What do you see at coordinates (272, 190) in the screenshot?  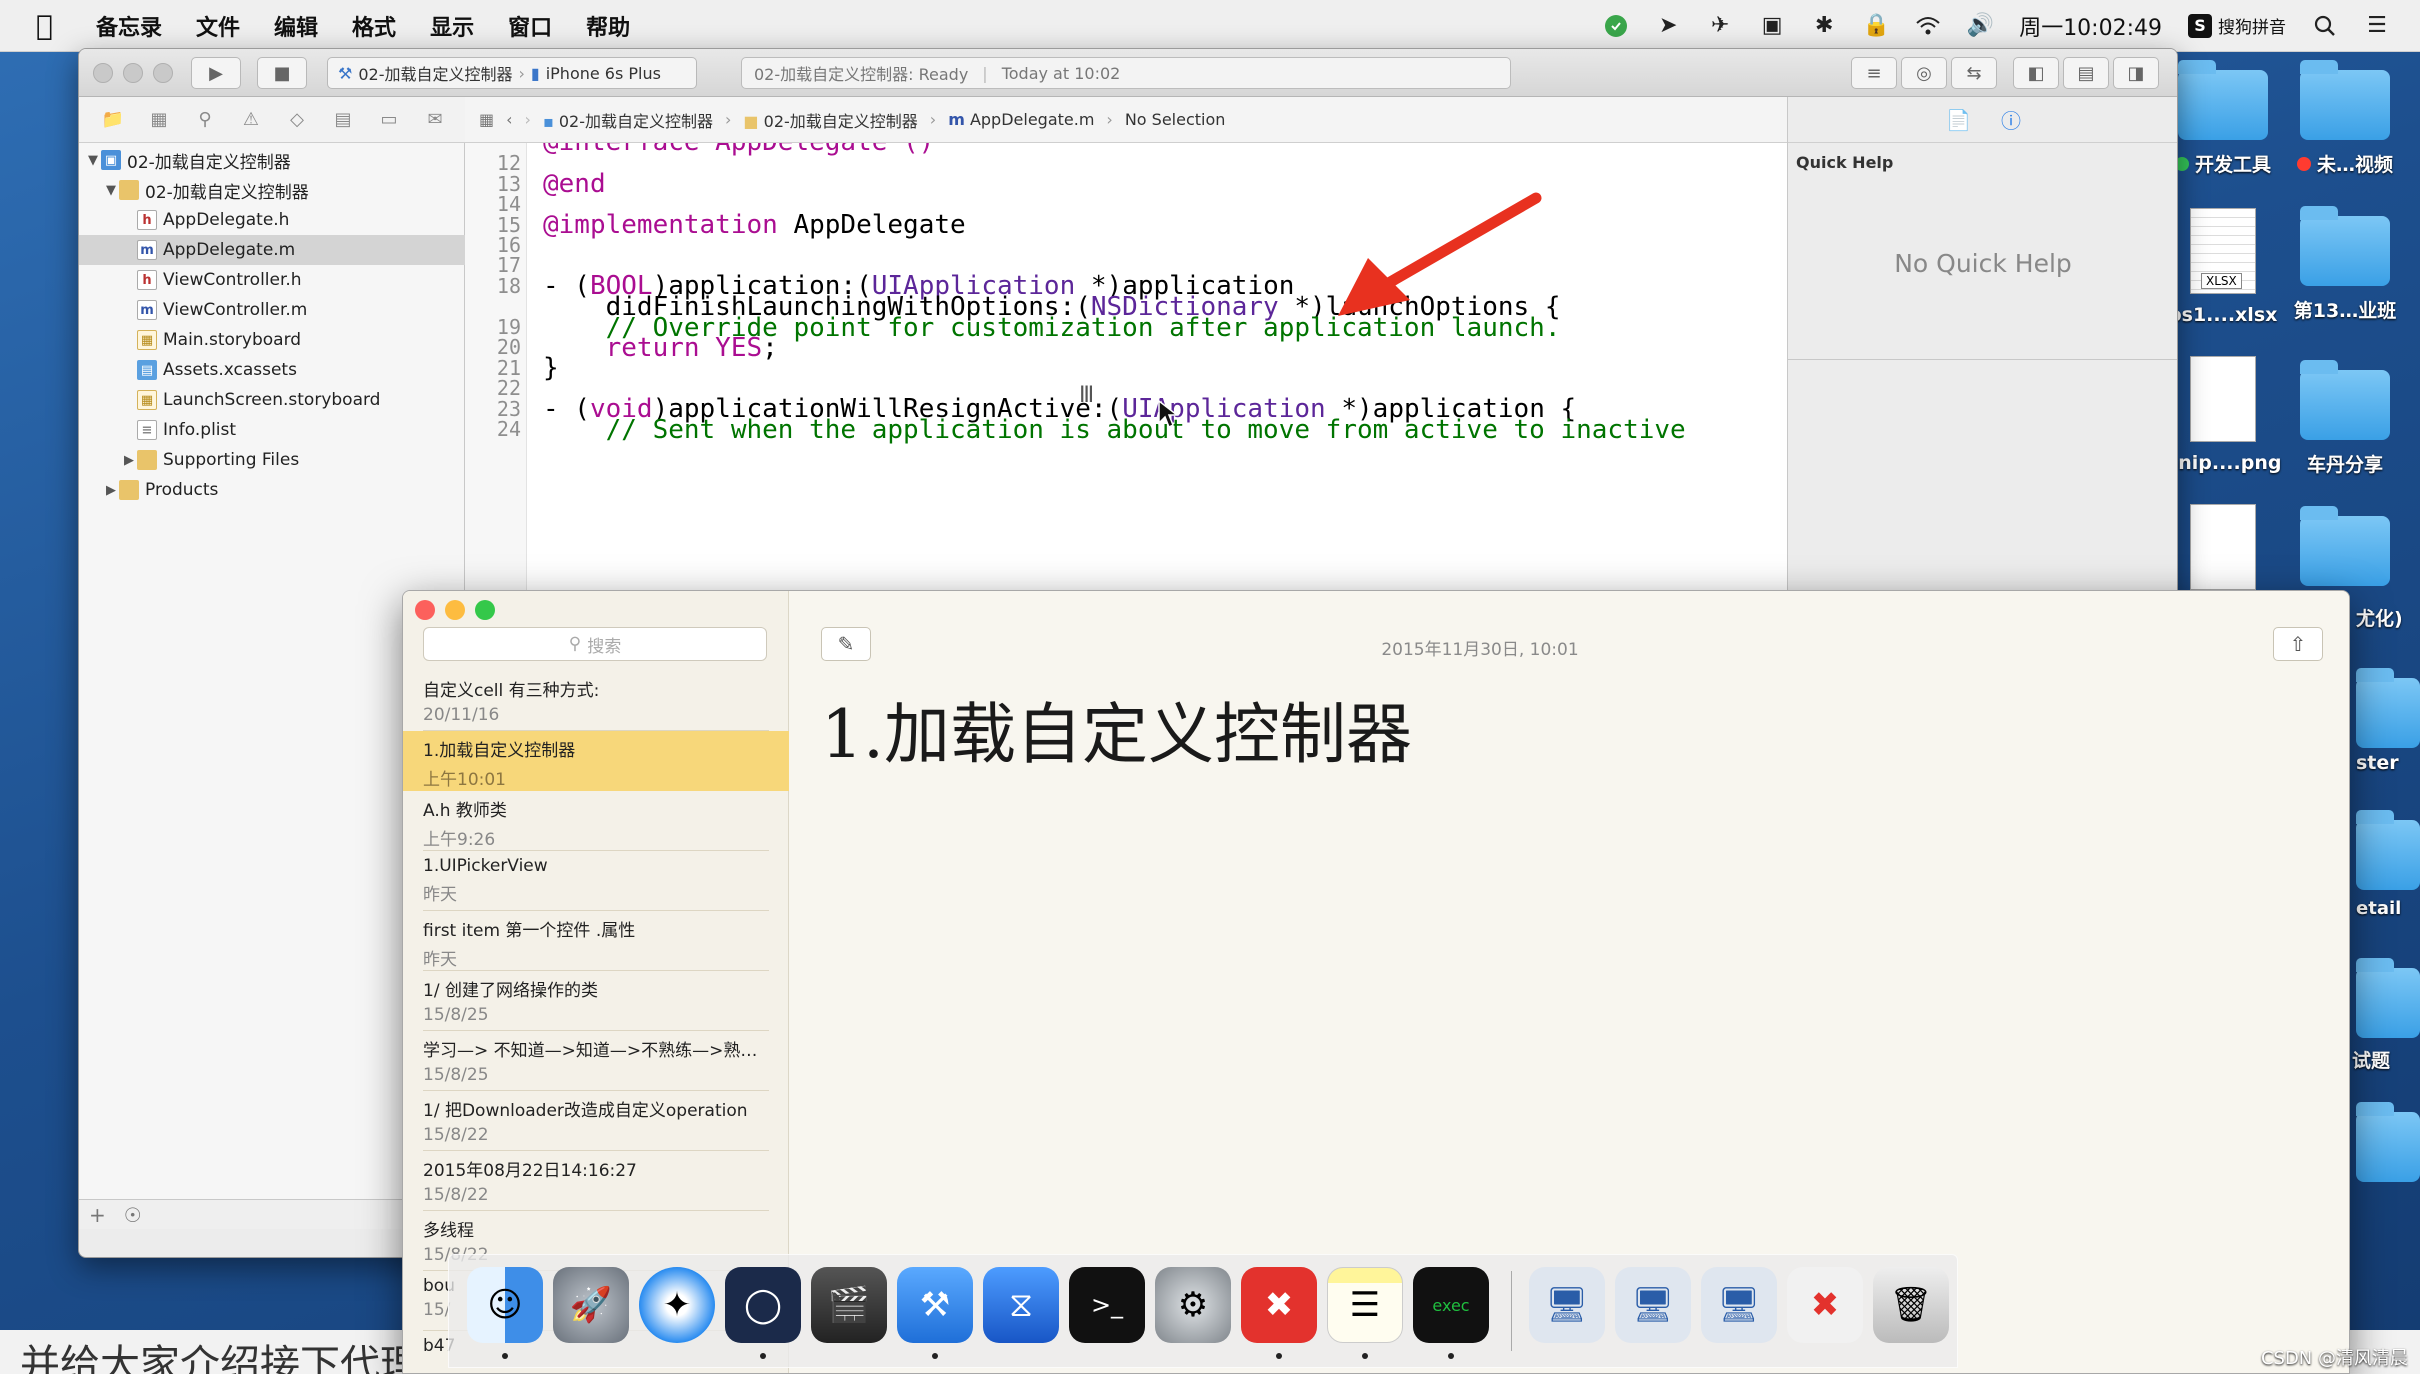 I see `navigator-row: ▼ 02-加载自定义控制器` at bounding box center [272, 190].